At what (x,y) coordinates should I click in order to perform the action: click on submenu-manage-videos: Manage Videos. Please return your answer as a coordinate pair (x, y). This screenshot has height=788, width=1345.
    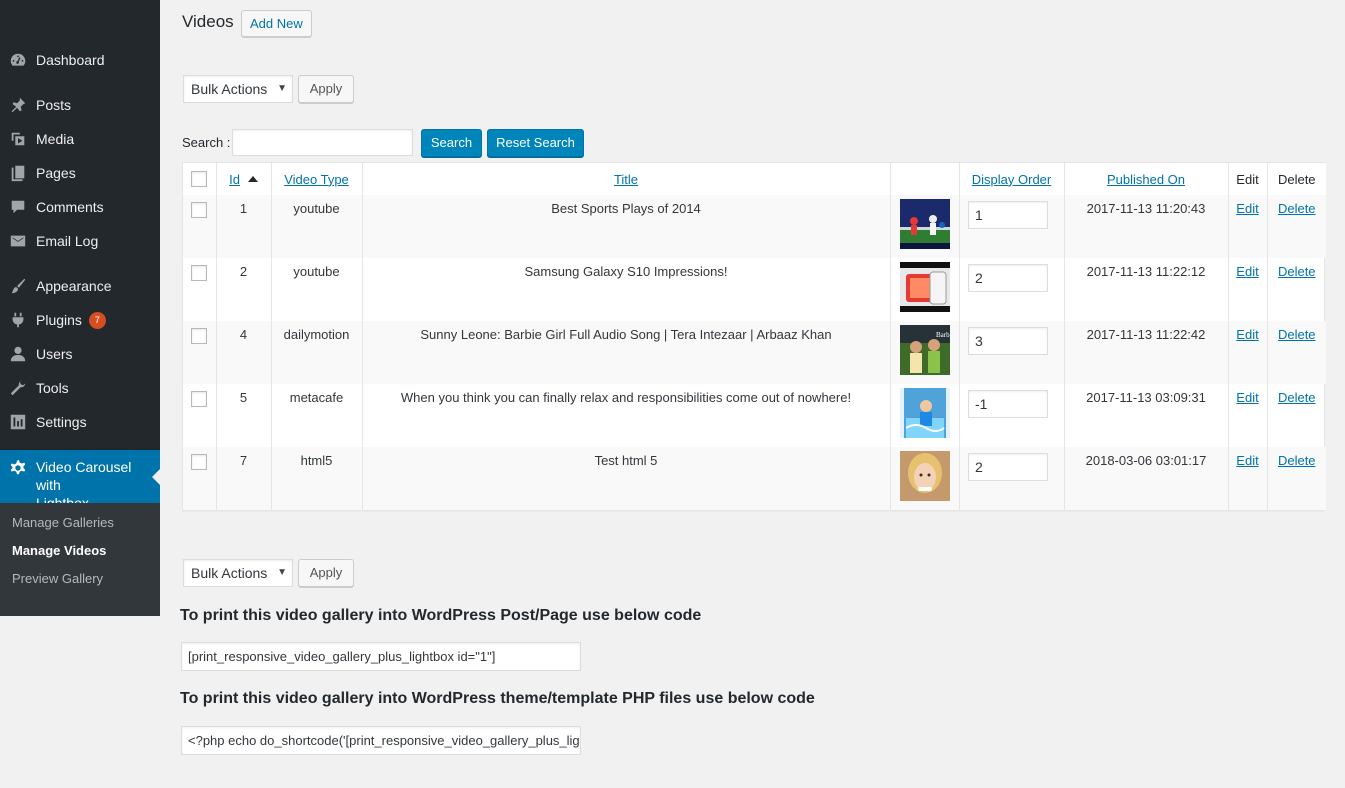
    Looking at the image, I should click on (80, 556).